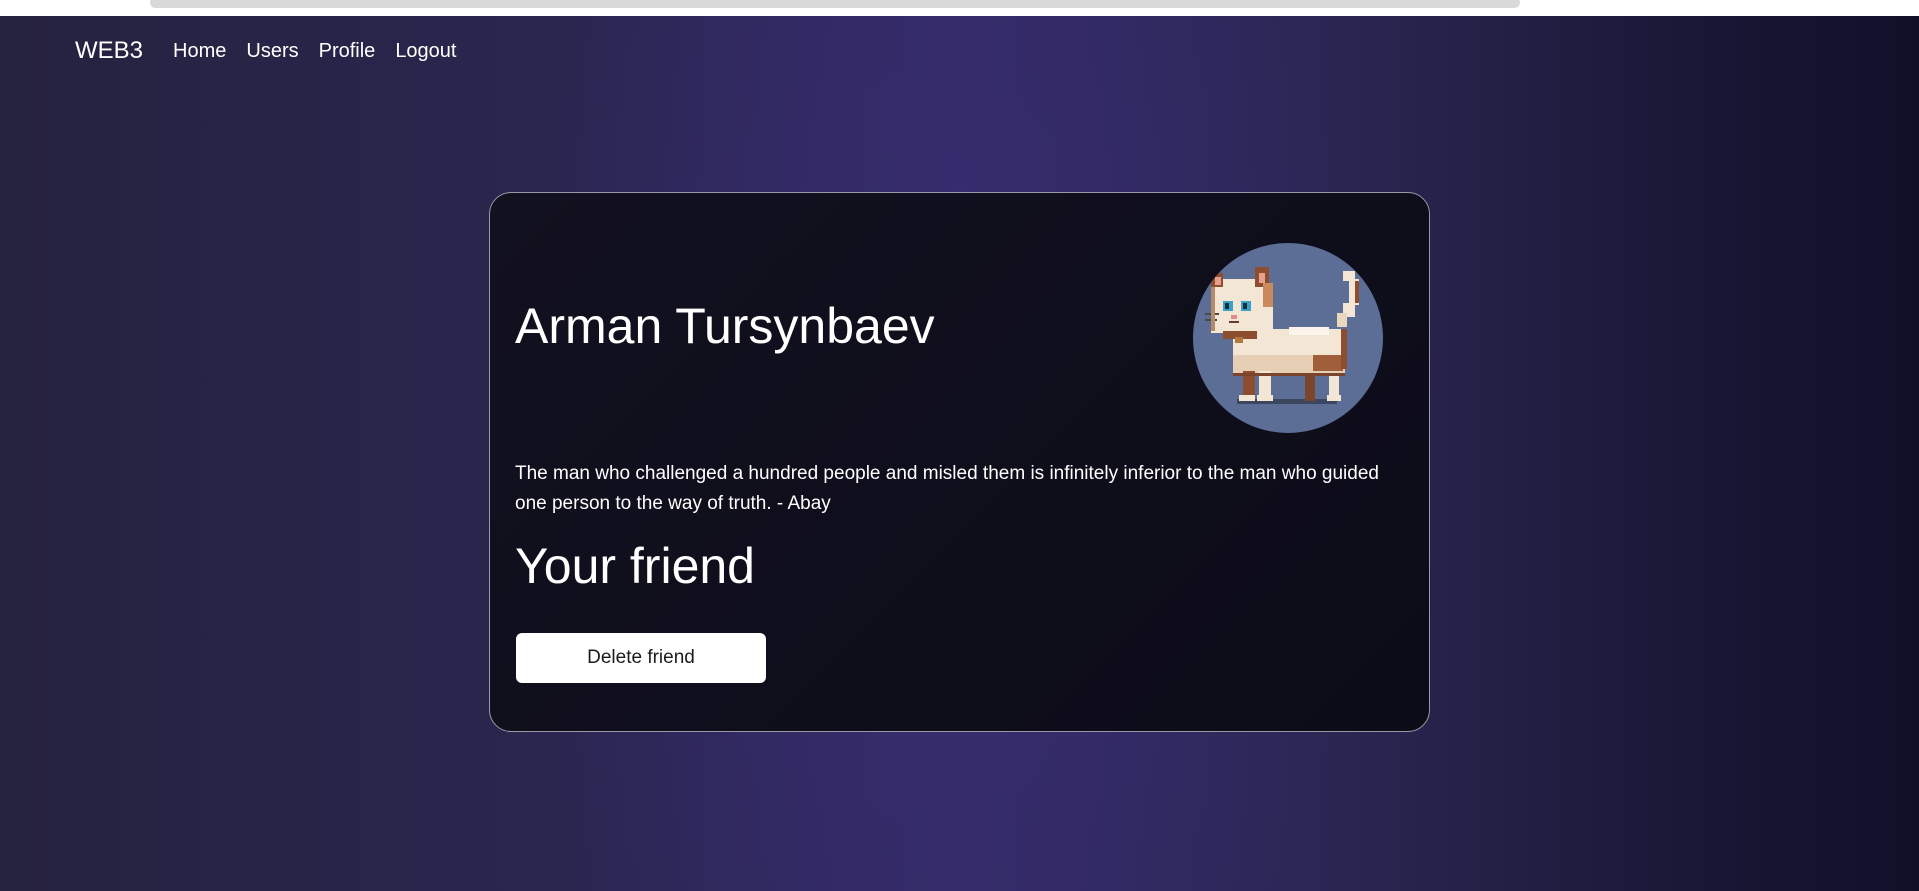 Image resolution: width=1919 pixels, height=891 pixels. I want to click on nav-link-home: Home, so click(199, 51).